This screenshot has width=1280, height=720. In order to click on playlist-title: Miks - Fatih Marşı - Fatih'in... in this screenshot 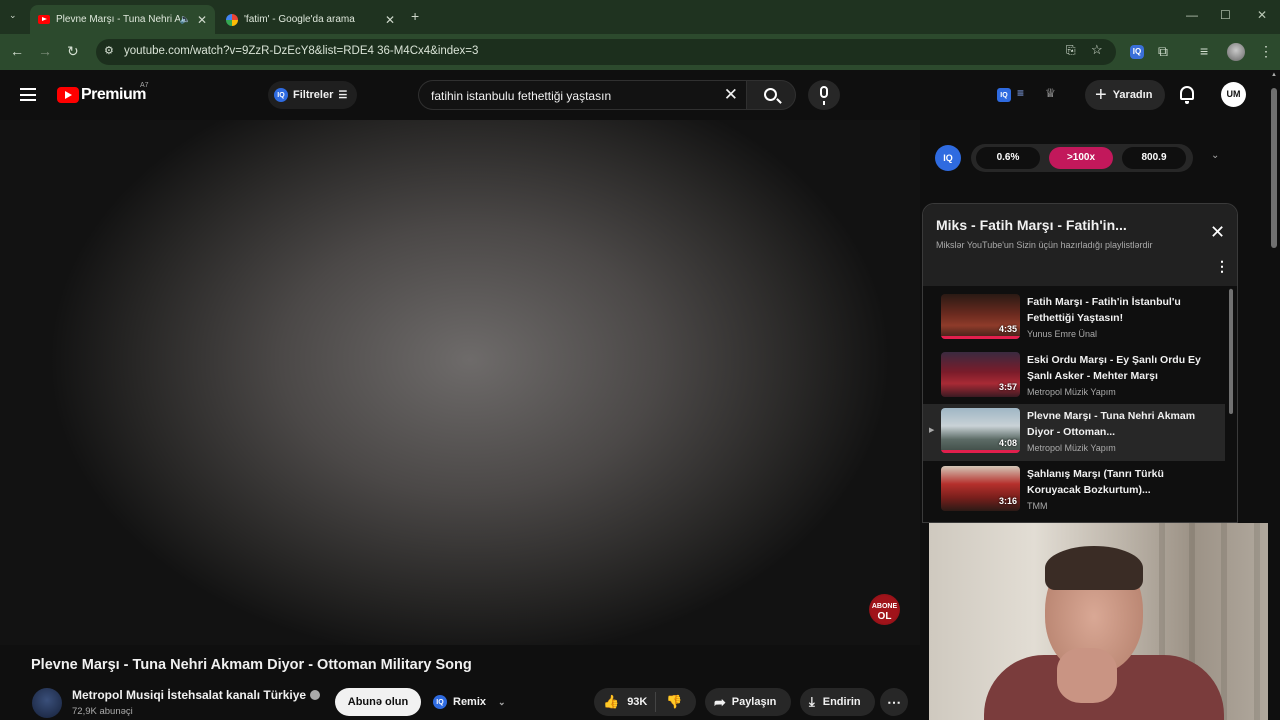, I will do `click(1031, 225)`.